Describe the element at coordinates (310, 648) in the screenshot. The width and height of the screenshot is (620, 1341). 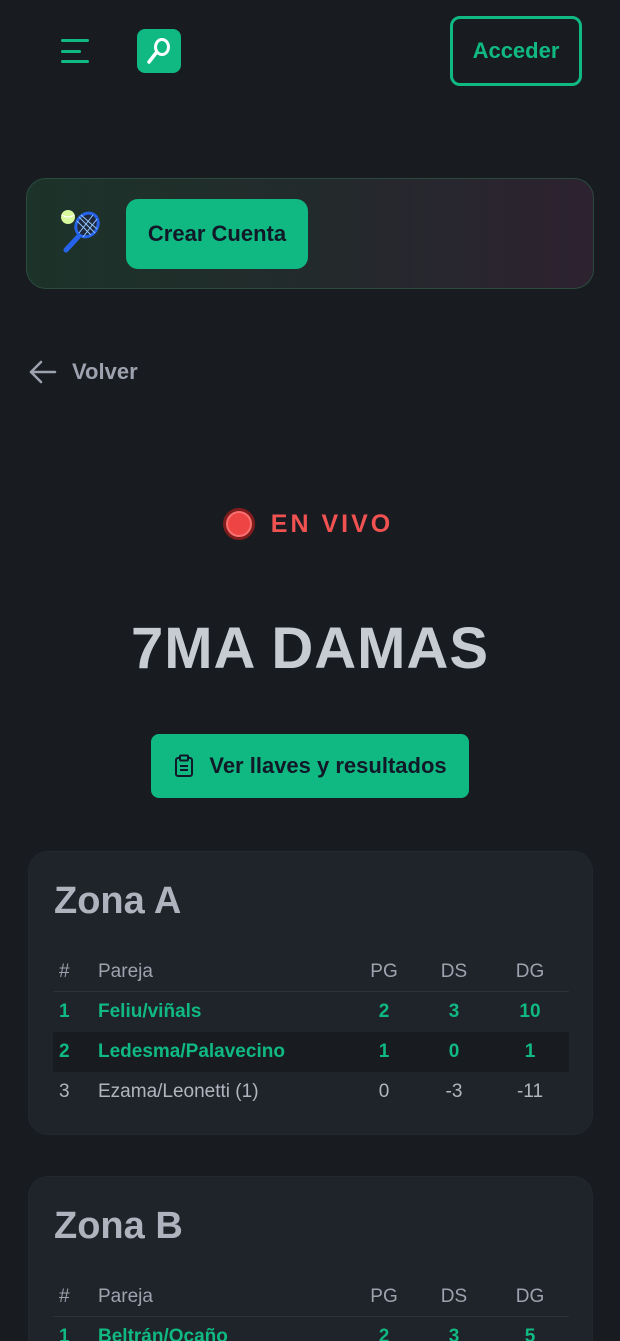
I see `page-title: 7MA DAMAS` at that location.